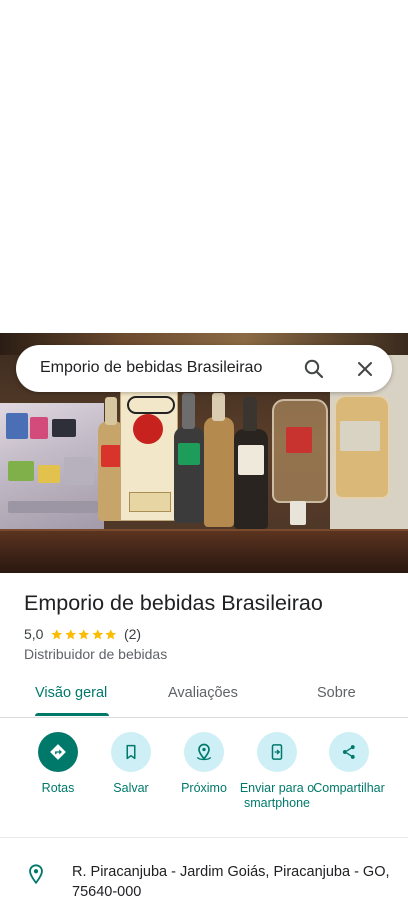 The image size is (408, 906). I want to click on directions-label: Rotas, so click(58, 788).